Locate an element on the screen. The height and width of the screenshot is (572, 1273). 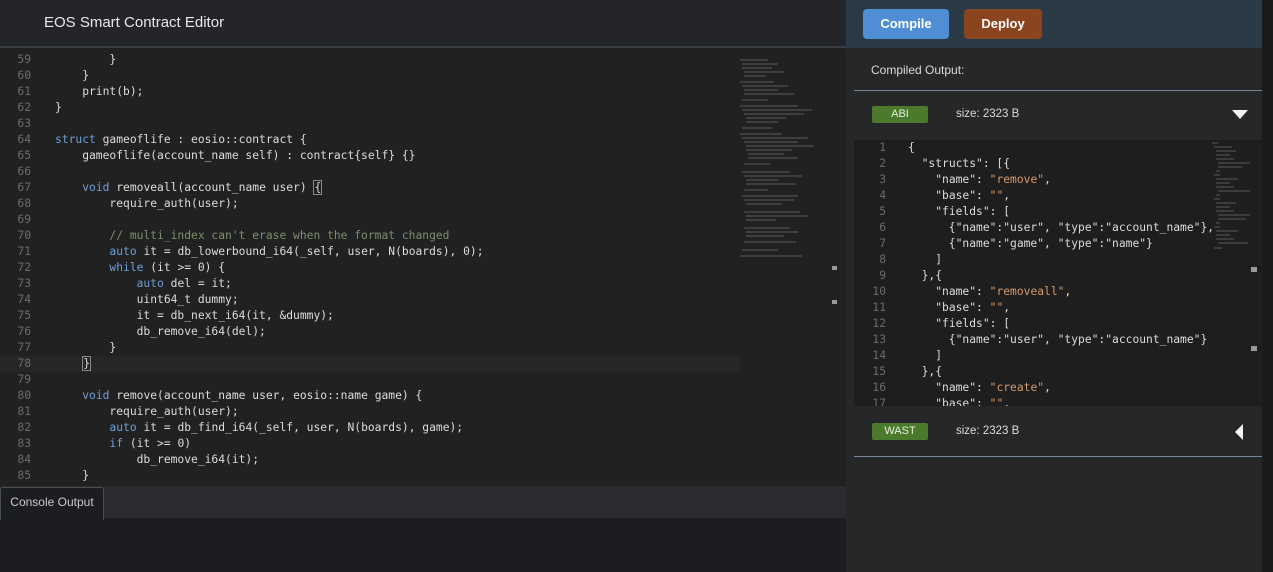
code-line: 66 is located at coordinates (27, 172).